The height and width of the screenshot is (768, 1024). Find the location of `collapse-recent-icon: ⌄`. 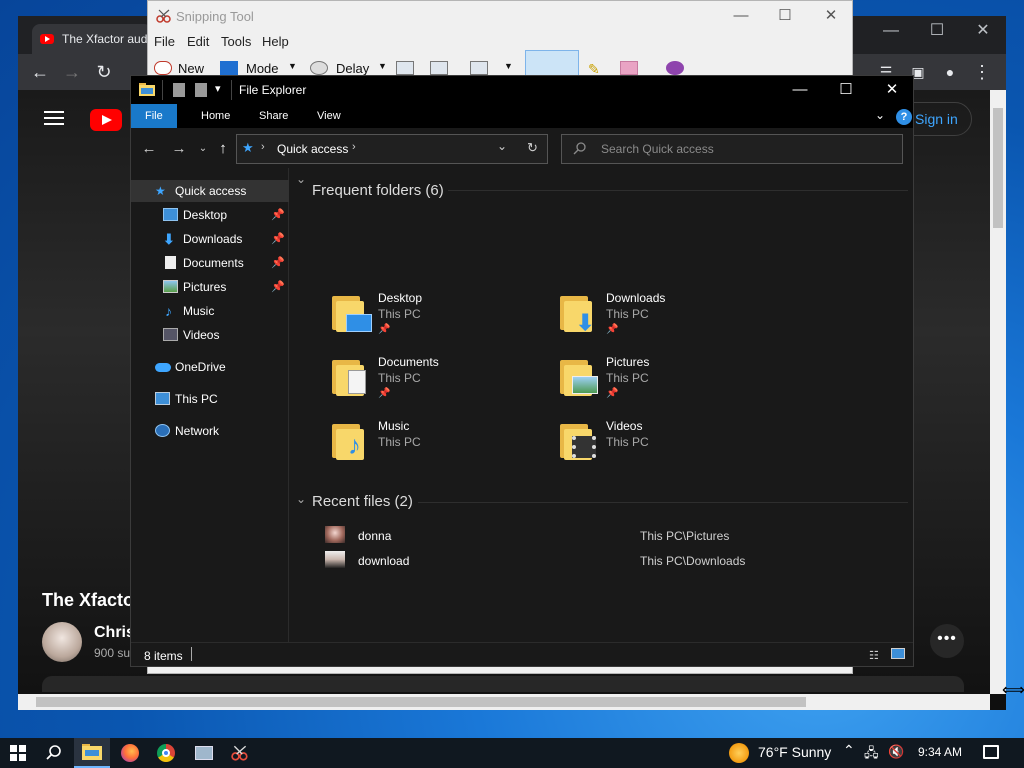

collapse-recent-icon: ⌄ is located at coordinates (301, 499).